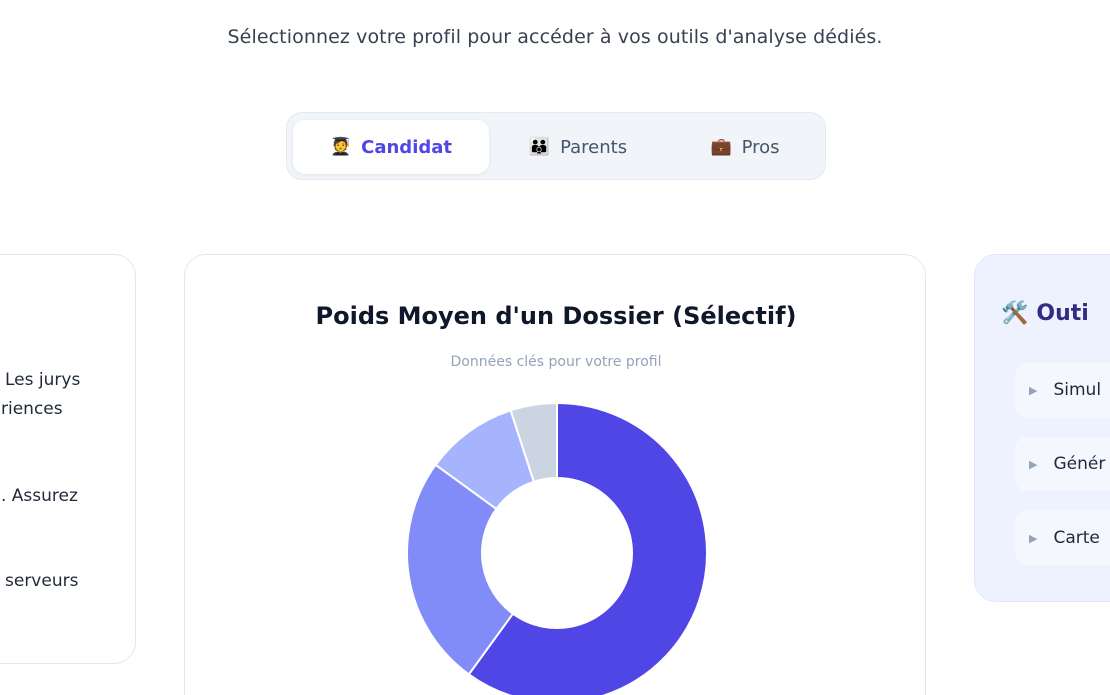  Describe the element at coordinates (39, 496) in the screenshot. I see `info-text-line: . Assurez` at that location.